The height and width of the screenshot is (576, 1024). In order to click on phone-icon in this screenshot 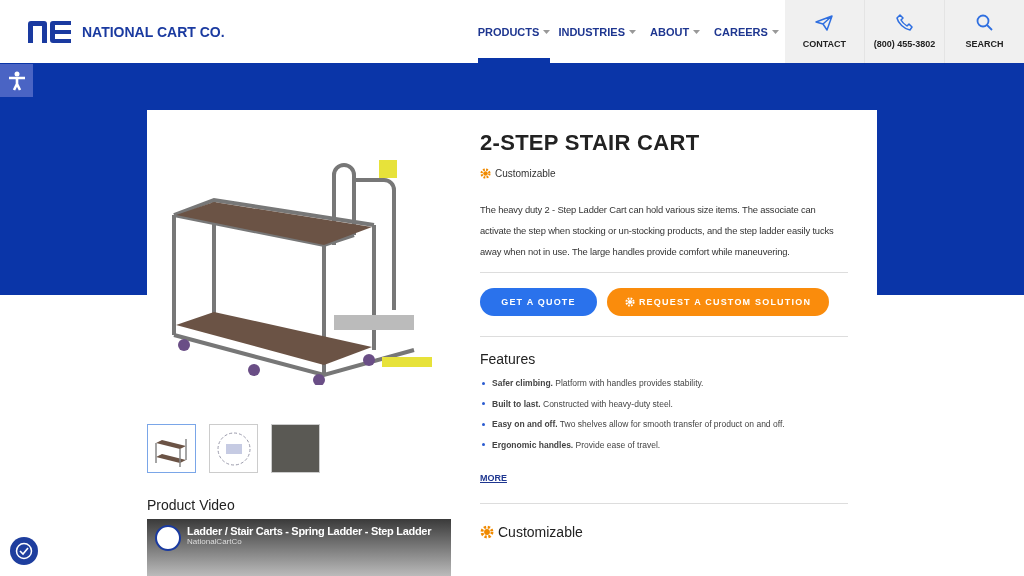, I will do `click(904, 22)`.